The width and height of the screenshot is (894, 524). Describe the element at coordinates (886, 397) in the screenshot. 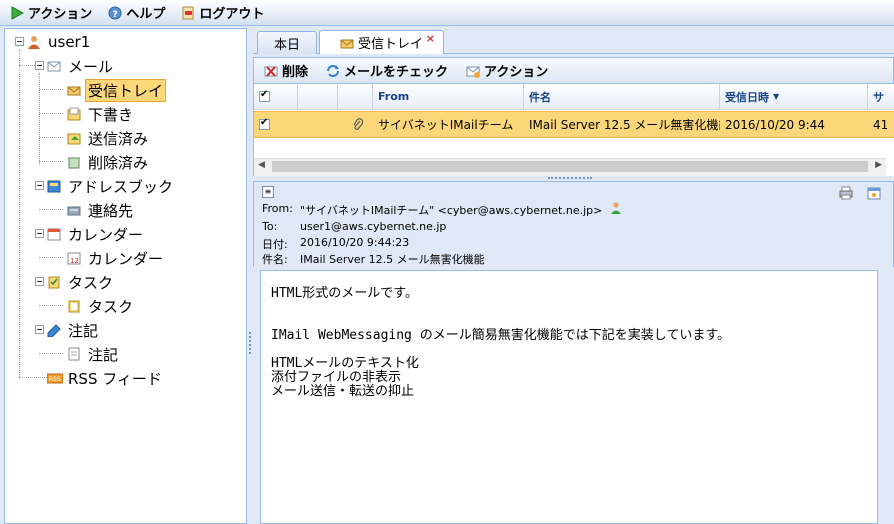

I see `panel-edge` at that location.